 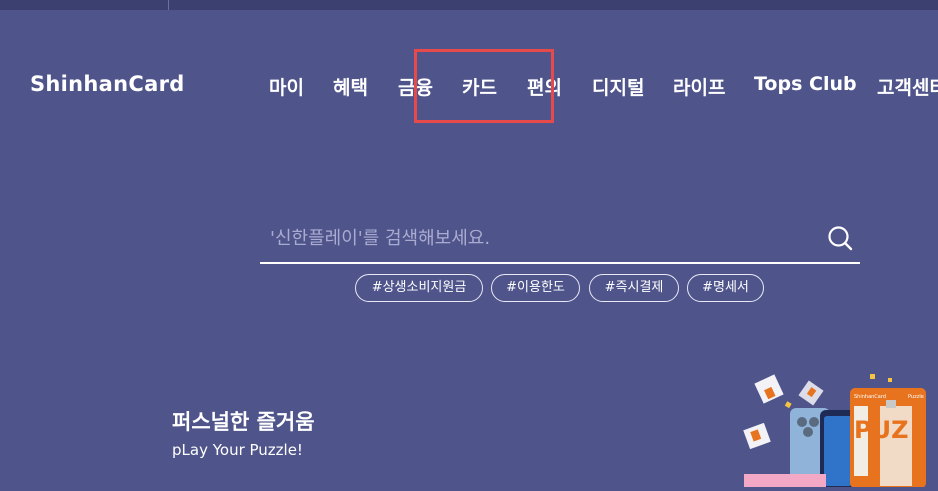 What do you see at coordinates (699, 86) in the screenshot?
I see `nav-item-life: 라이프` at bounding box center [699, 86].